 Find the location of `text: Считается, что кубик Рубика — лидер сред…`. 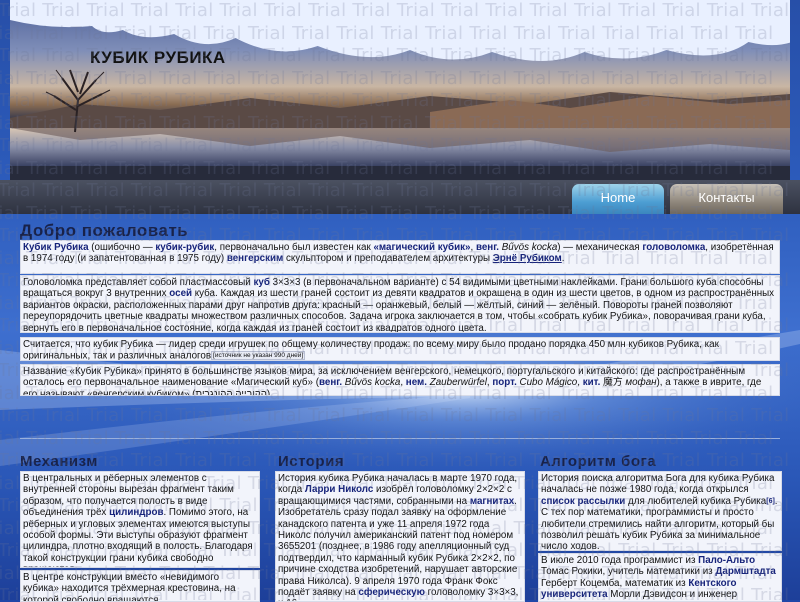

text: Считается, что кубик Рубика — лидер сред… is located at coordinates (371, 350).